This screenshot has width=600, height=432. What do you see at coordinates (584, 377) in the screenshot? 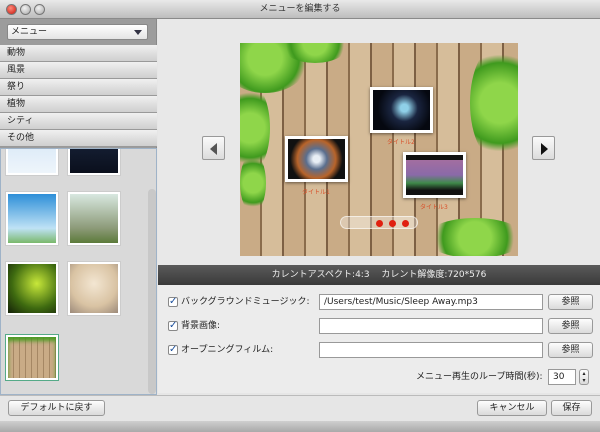
I see `loop-time-stepper: ▴ ▾` at bounding box center [584, 377].